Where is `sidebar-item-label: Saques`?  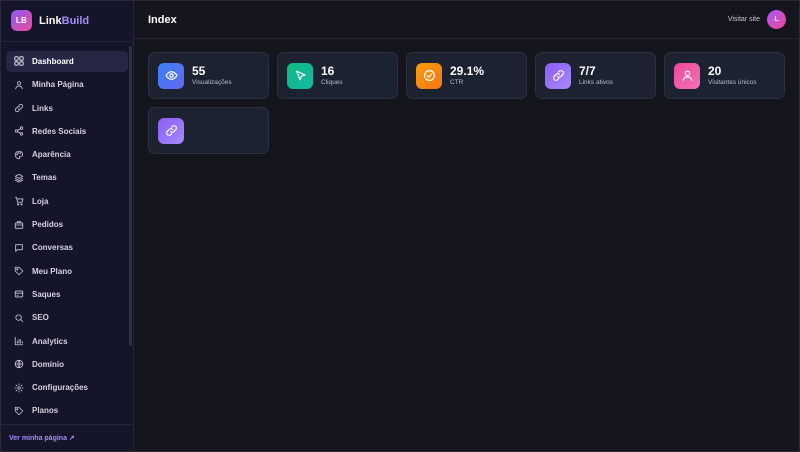
sidebar-item-label: Saques is located at coordinates (46, 294).